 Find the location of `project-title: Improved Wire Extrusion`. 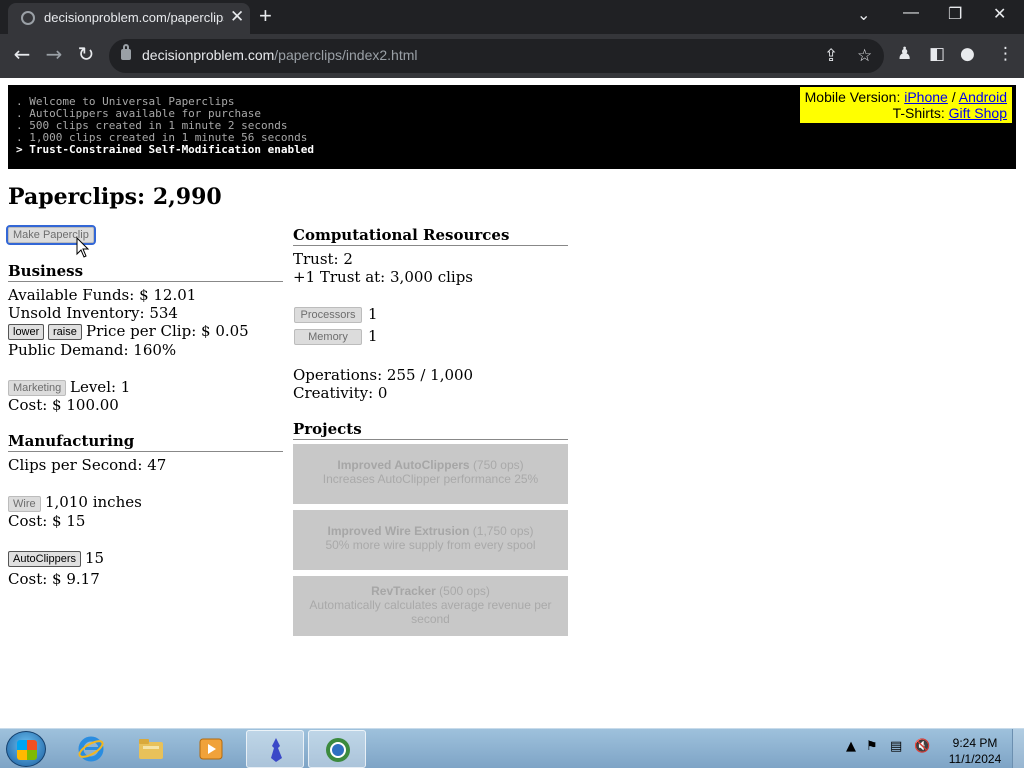

project-title: Improved Wire Extrusion is located at coordinates (398, 531).